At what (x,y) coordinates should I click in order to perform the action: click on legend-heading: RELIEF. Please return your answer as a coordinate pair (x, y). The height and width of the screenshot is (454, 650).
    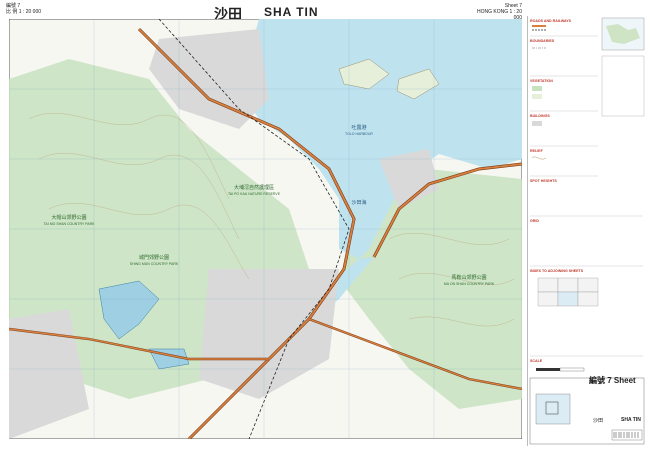
    Looking at the image, I should click on (537, 151).